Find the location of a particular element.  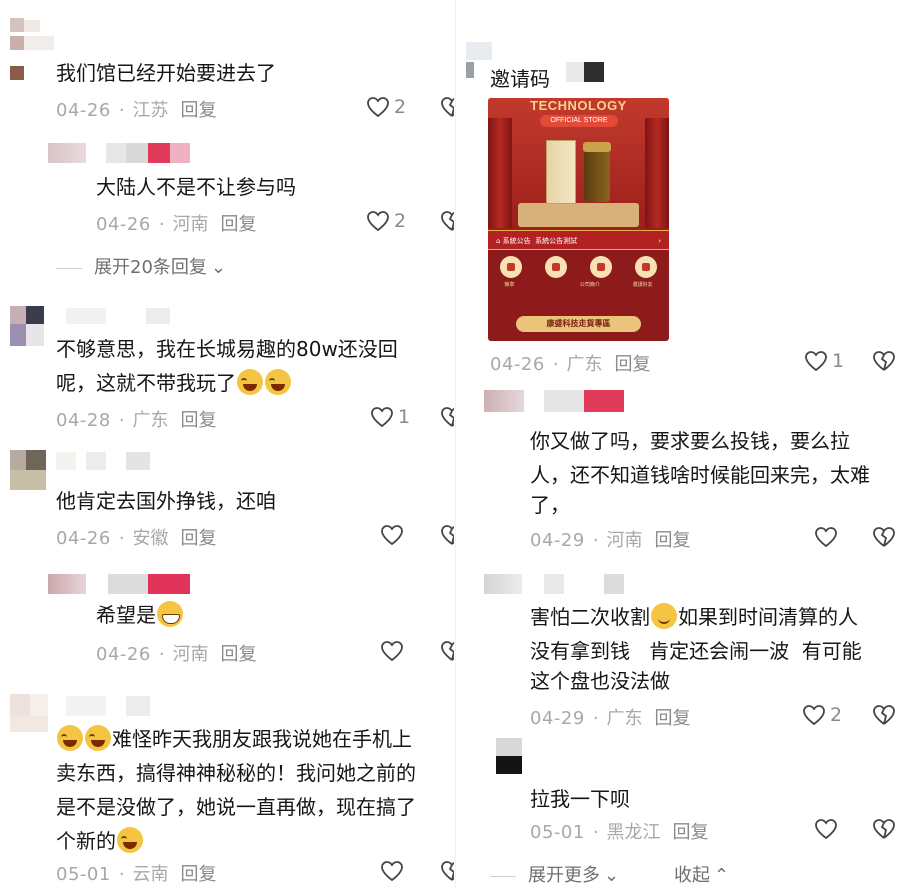

comment-text: 害怕二次收割 如果到时间清算的人 is located at coordinates (694, 616).